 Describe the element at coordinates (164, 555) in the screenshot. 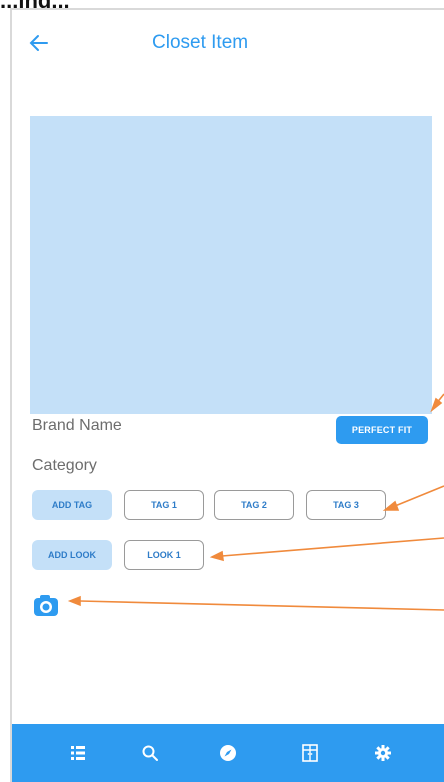

I see `look-chip-1: LOOK 1` at that location.